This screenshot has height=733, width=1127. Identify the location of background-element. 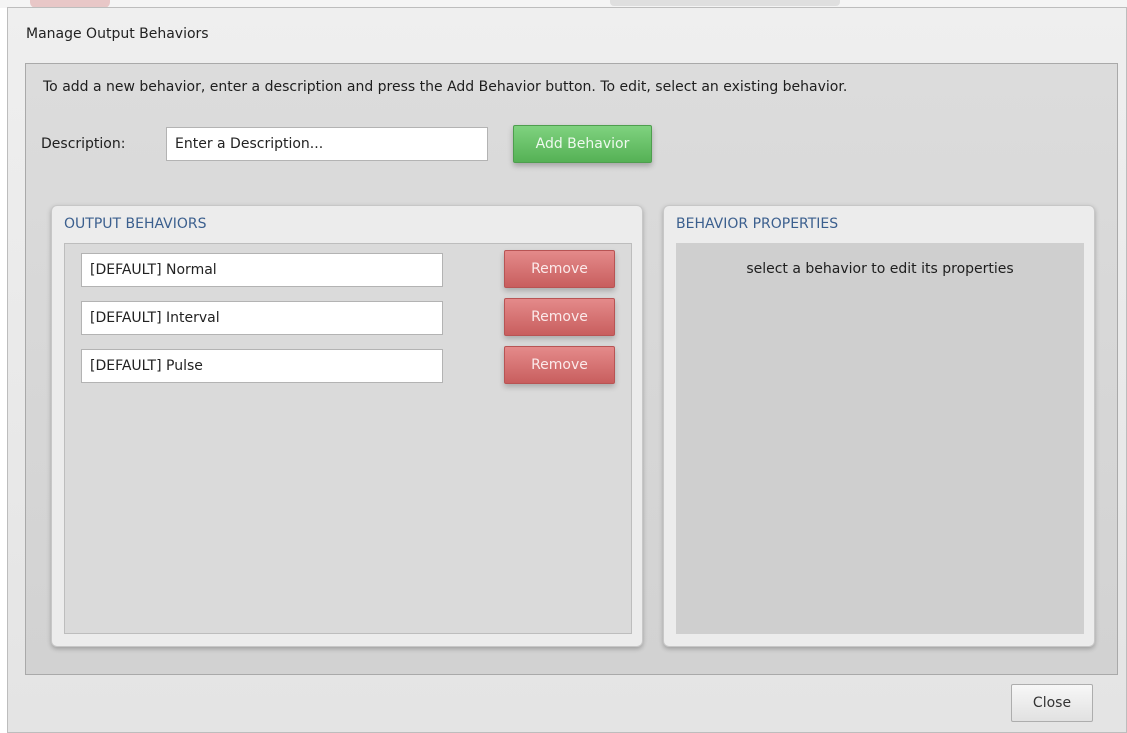
(725, 3).